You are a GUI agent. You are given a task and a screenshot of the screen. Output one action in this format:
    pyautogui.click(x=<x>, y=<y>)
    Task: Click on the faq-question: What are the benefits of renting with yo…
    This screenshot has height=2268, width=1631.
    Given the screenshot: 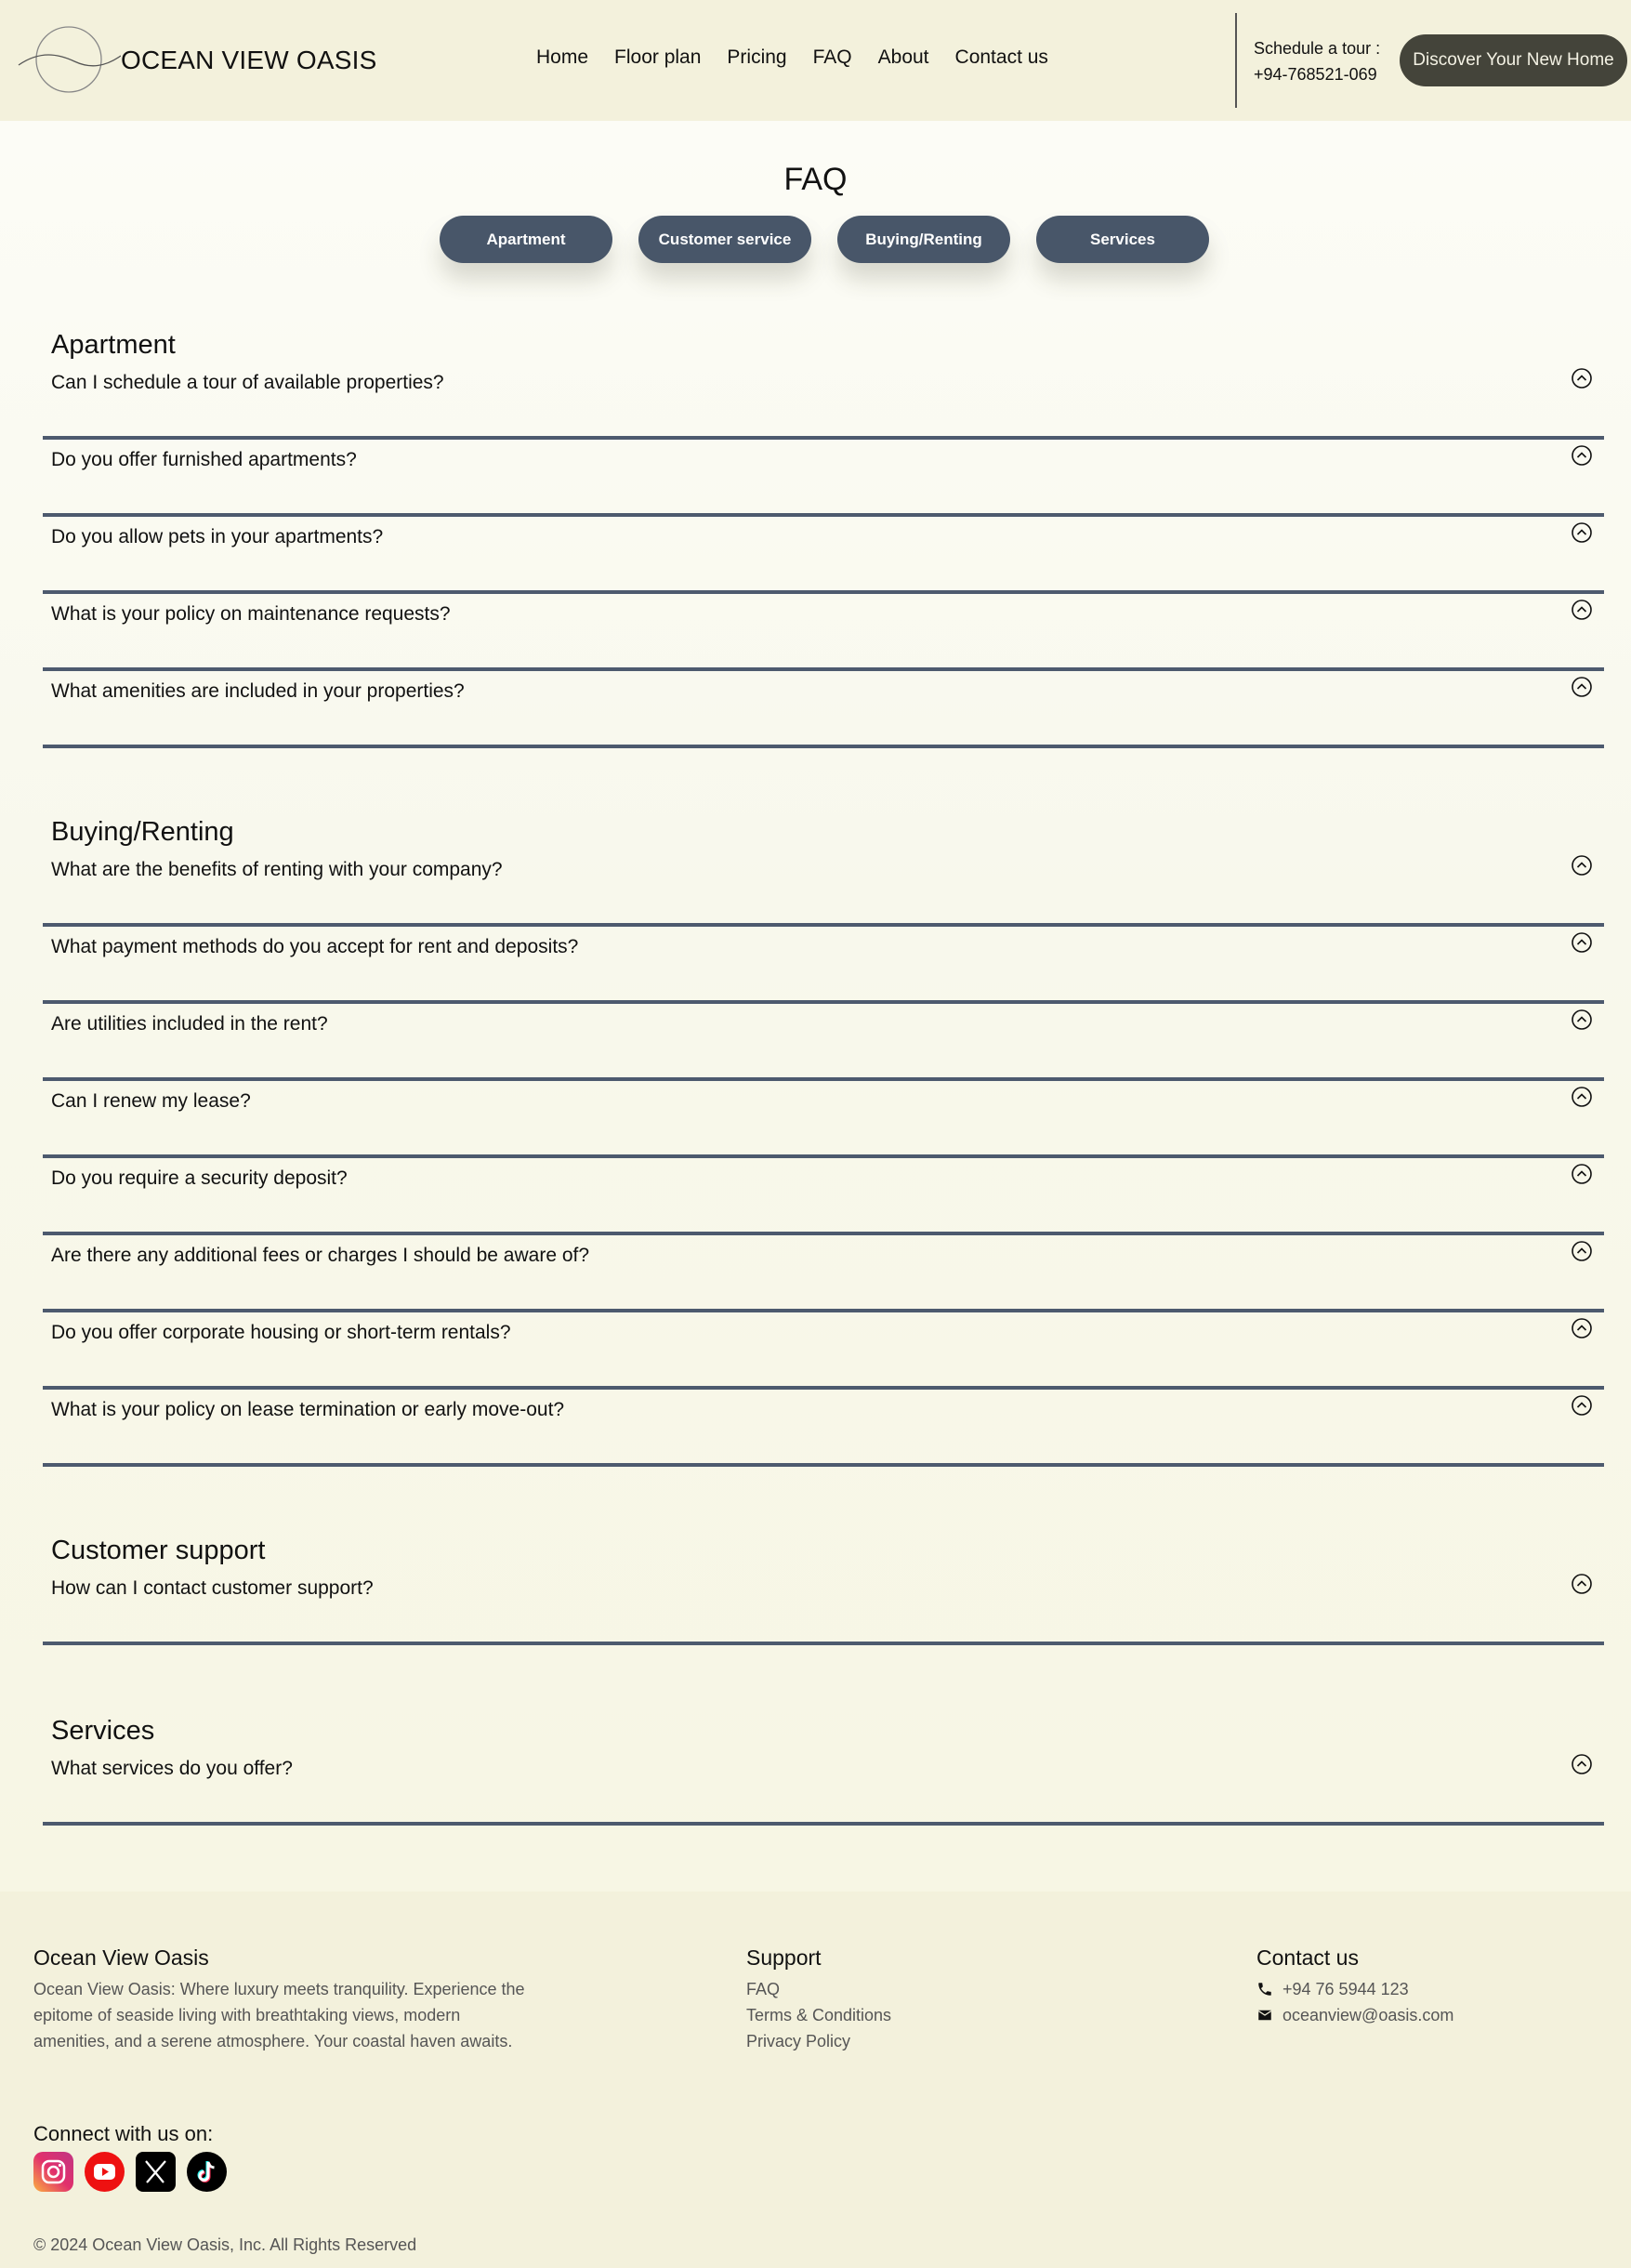 What is the action you would take?
    pyautogui.click(x=277, y=869)
    